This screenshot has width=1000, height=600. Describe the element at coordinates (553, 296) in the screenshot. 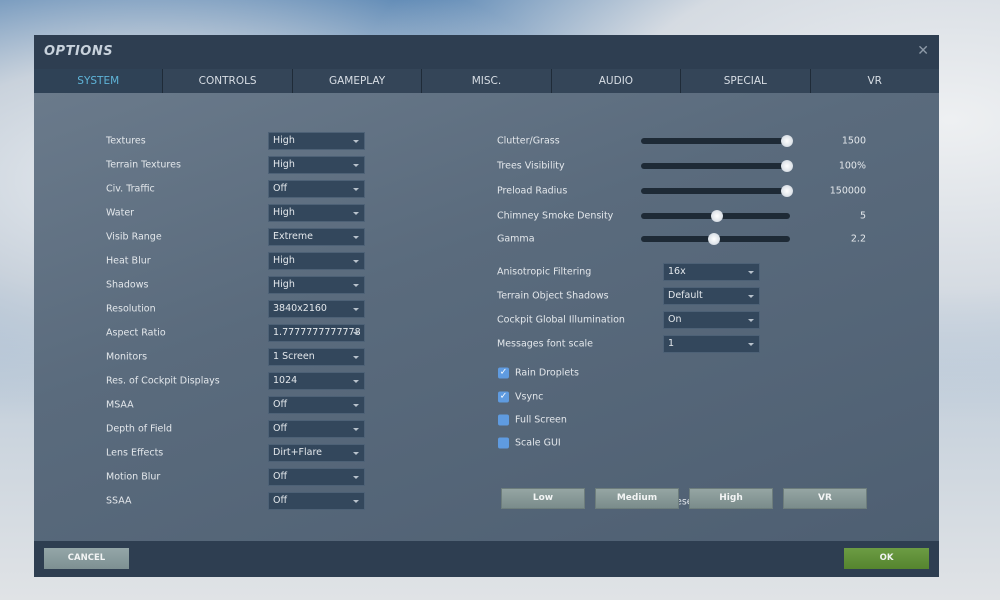

I see `setting-label: Terrain Object Shadows` at that location.